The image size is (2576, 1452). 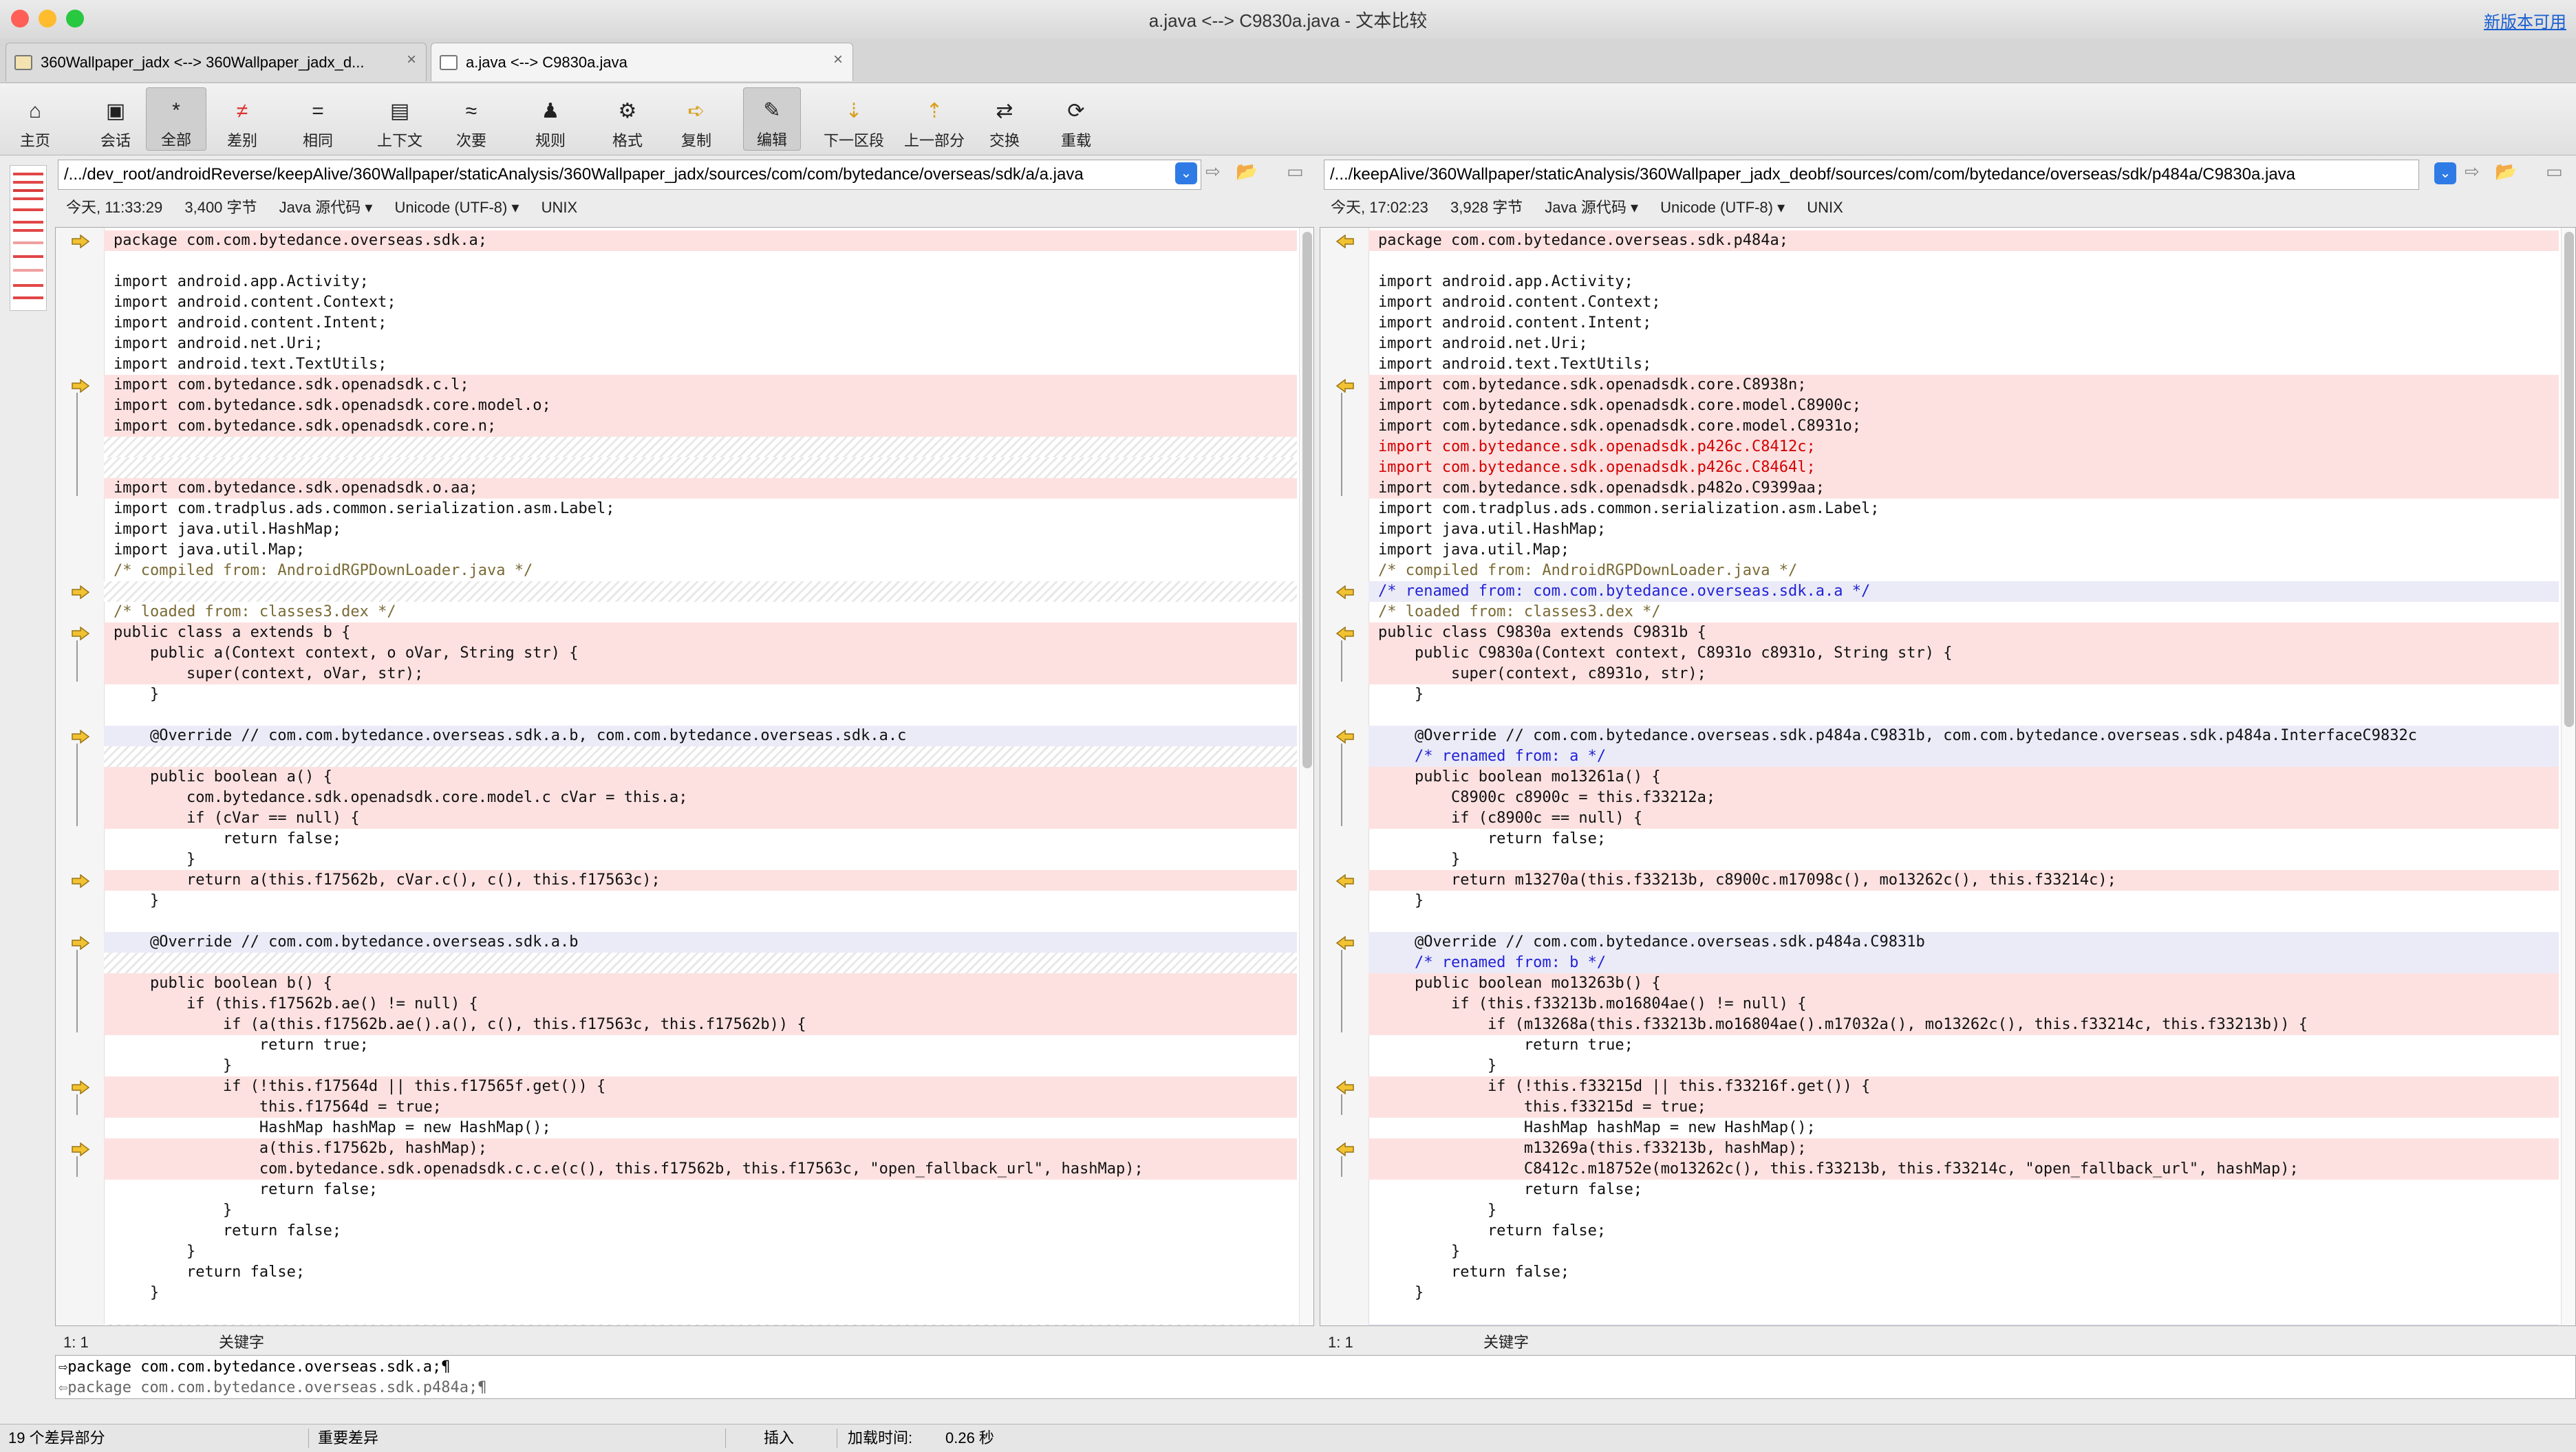 What do you see at coordinates (700, 674) in the screenshot?
I see `left-code-line: super(context, oVar, str);` at bounding box center [700, 674].